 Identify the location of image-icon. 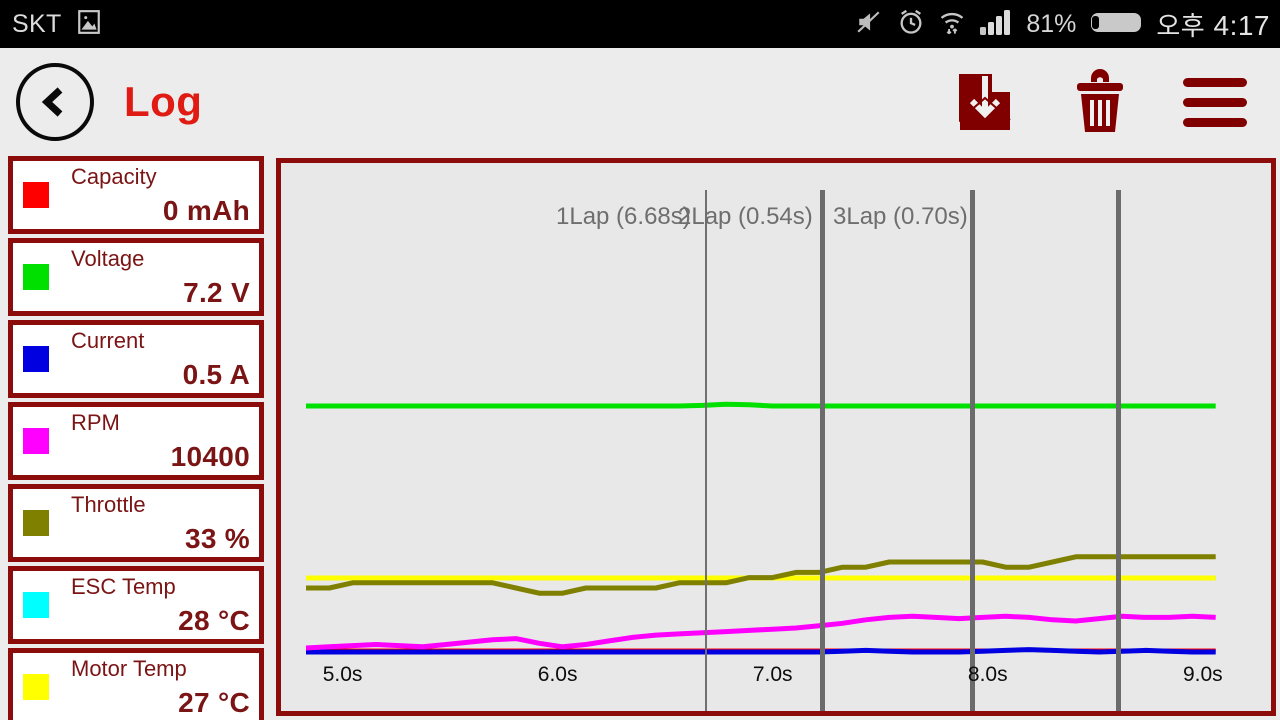
(89, 24).